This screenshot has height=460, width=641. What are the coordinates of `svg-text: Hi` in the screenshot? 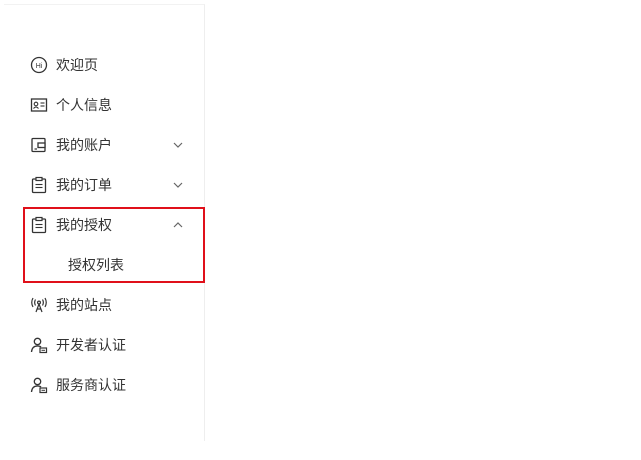 It's located at (39, 66).